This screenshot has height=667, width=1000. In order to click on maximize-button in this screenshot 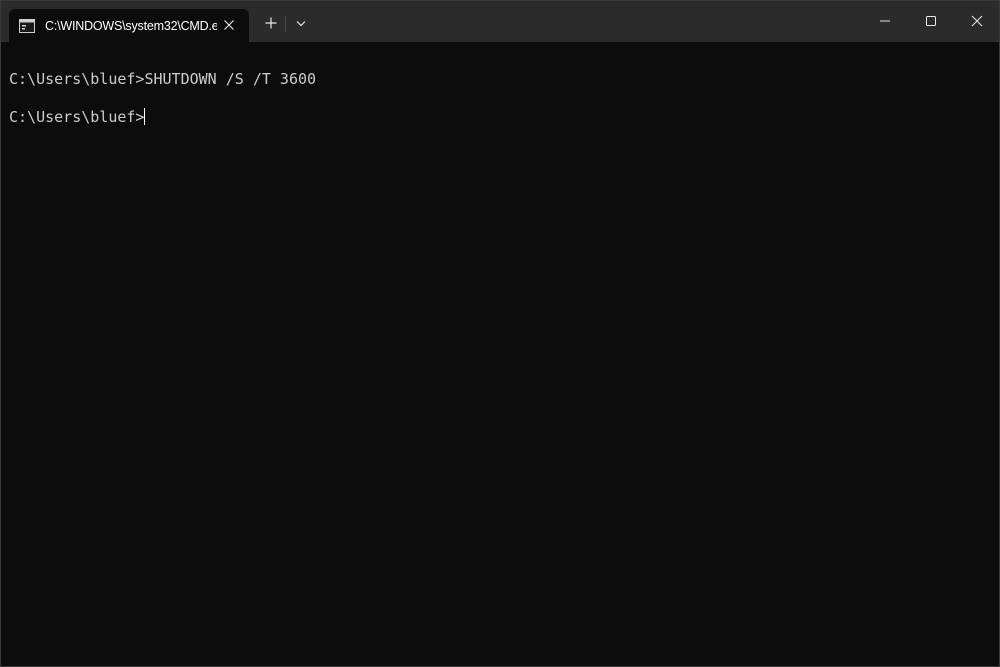, I will do `click(931, 21)`.